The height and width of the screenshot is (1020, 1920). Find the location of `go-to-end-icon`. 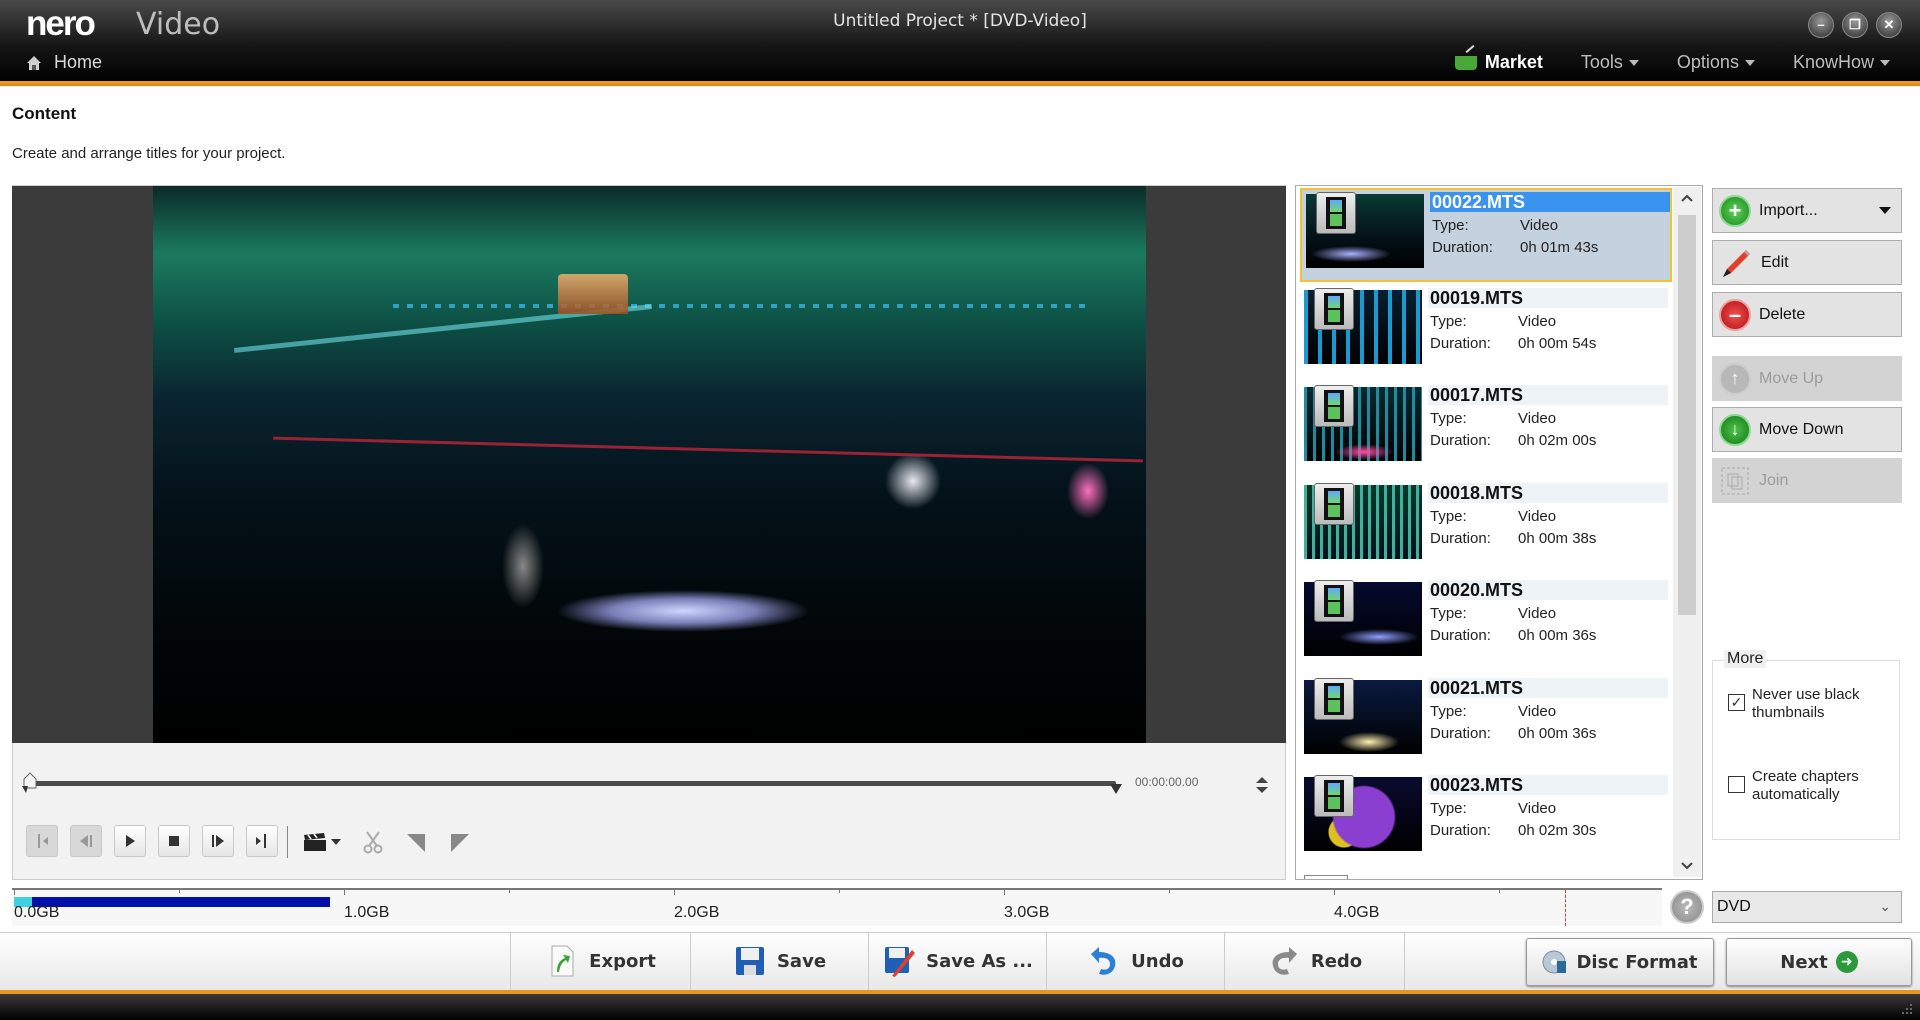

go-to-end-icon is located at coordinates (261, 841).